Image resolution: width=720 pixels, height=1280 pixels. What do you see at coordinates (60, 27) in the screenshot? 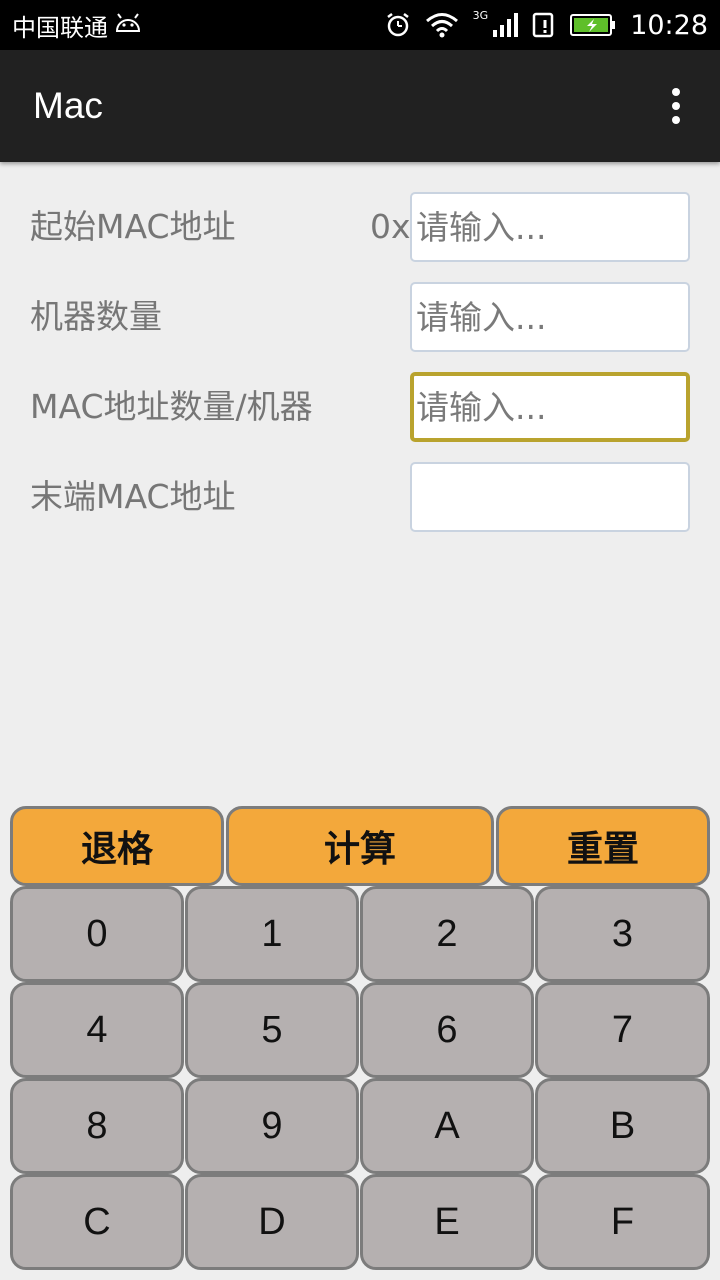
I see `carrier-label: 中国联通` at bounding box center [60, 27].